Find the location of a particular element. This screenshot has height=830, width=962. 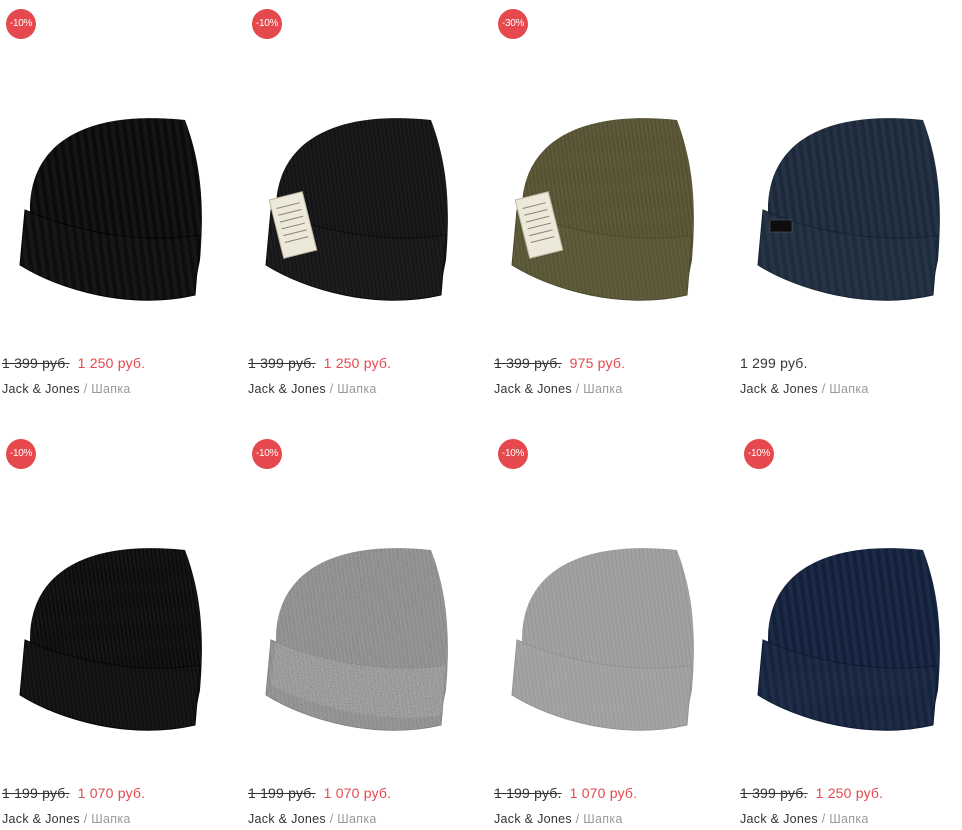

hat-tag is located at coordinates (781, 226).